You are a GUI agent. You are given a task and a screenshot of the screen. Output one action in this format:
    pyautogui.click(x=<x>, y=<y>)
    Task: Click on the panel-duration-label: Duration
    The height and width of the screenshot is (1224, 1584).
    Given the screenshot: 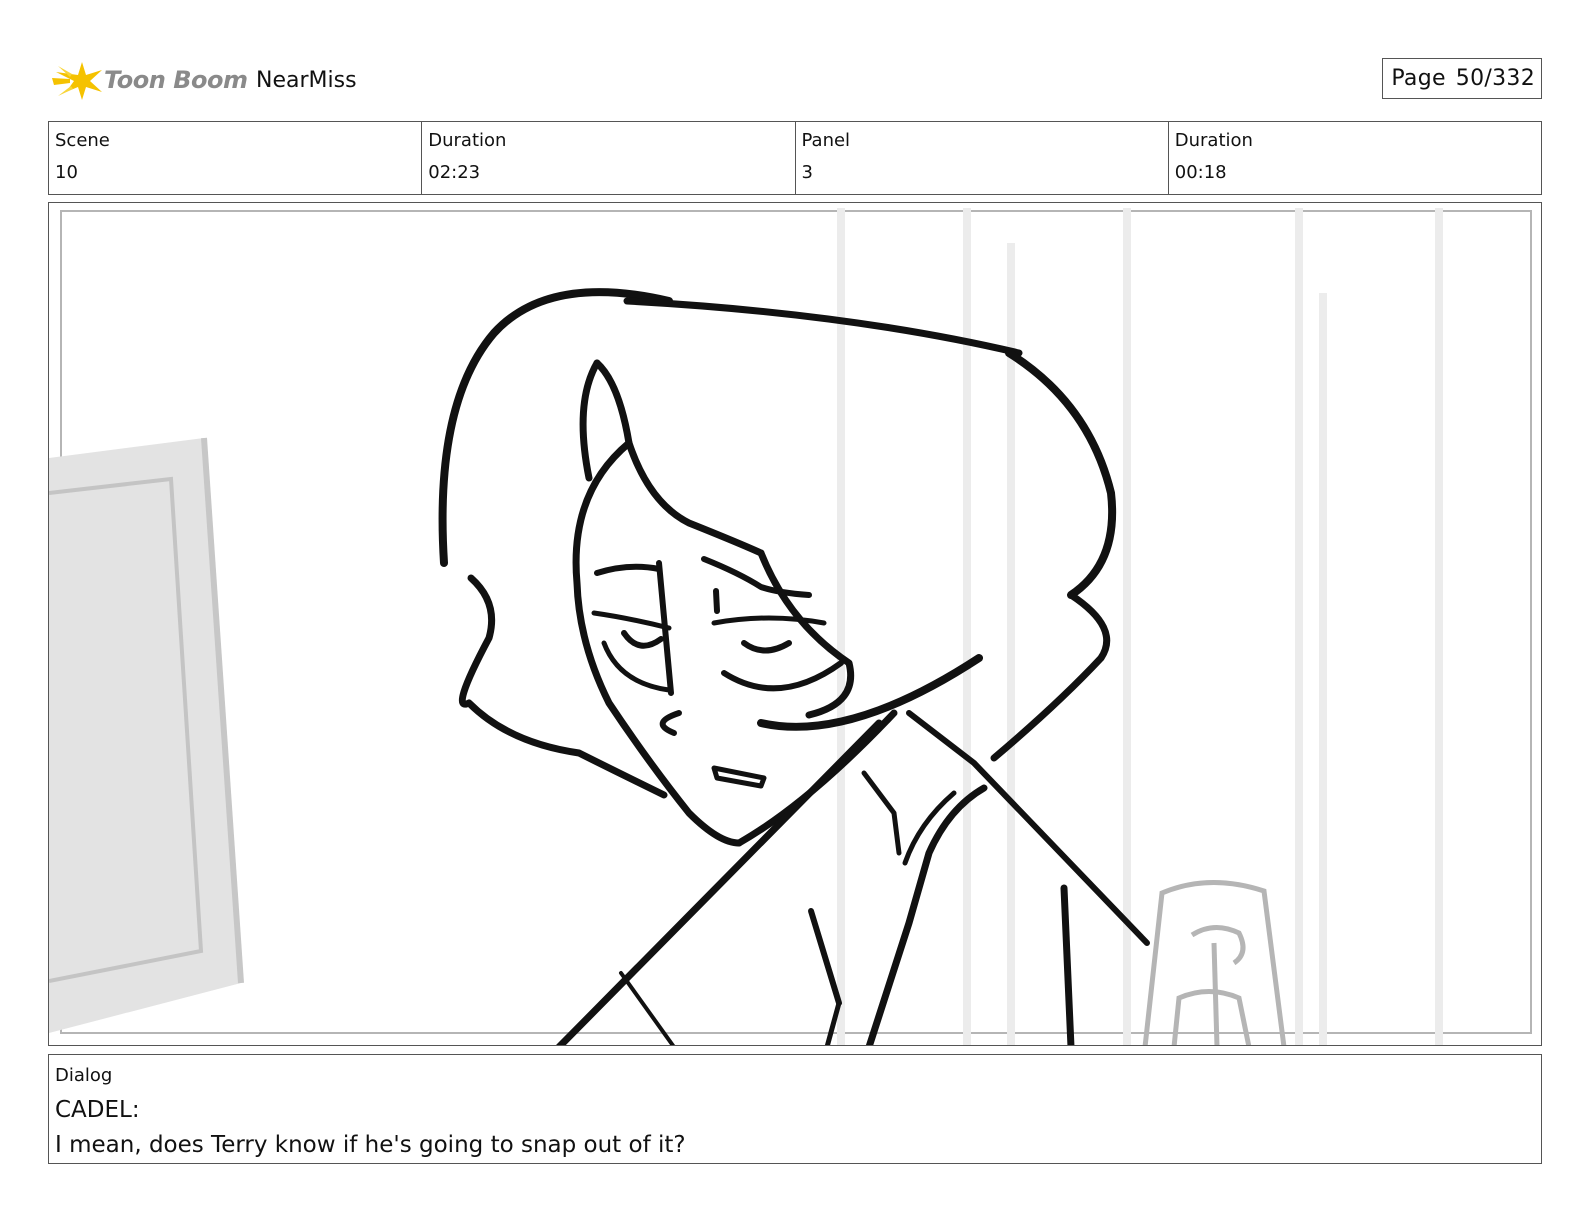 What is the action you would take?
    pyautogui.click(x=1213, y=140)
    